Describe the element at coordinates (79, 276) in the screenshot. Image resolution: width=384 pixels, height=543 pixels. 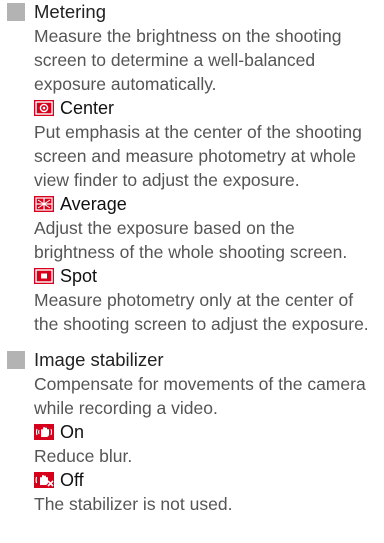
I see `option-label-spot: Spot` at that location.